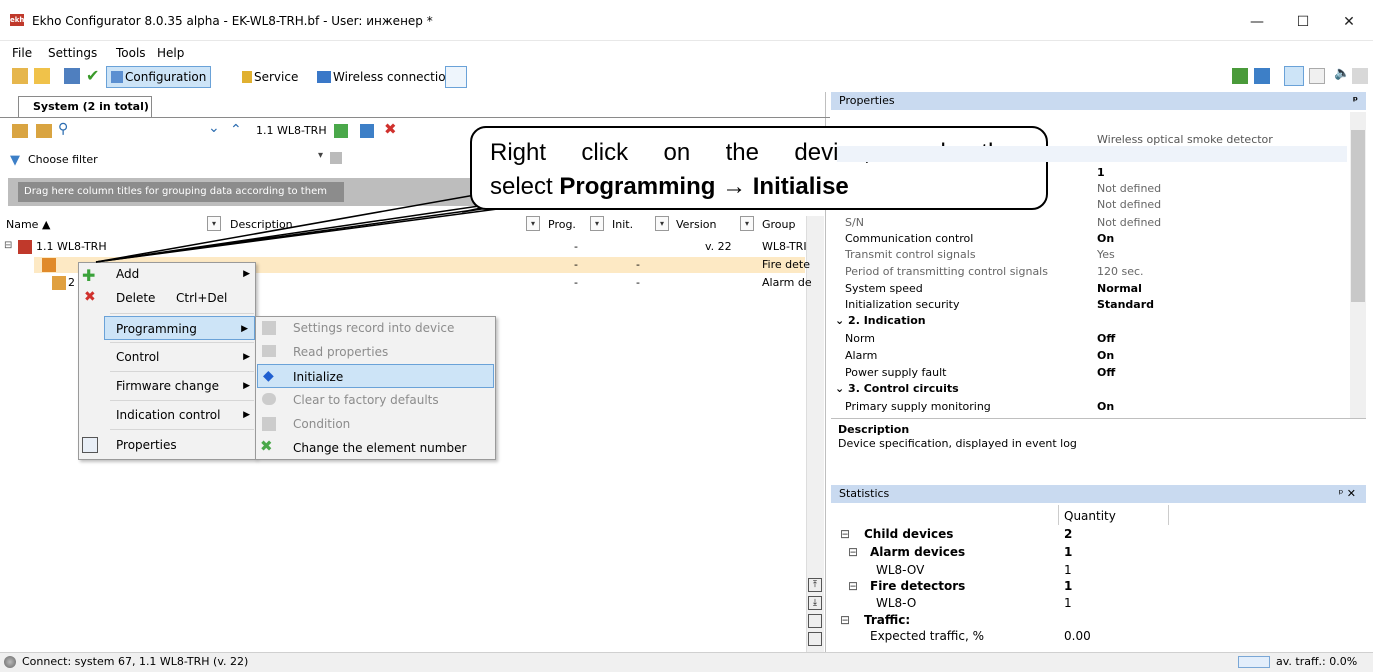 The image size is (1373, 672). I want to click on callout-bold: Programming → Initialise, so click(704, 186).